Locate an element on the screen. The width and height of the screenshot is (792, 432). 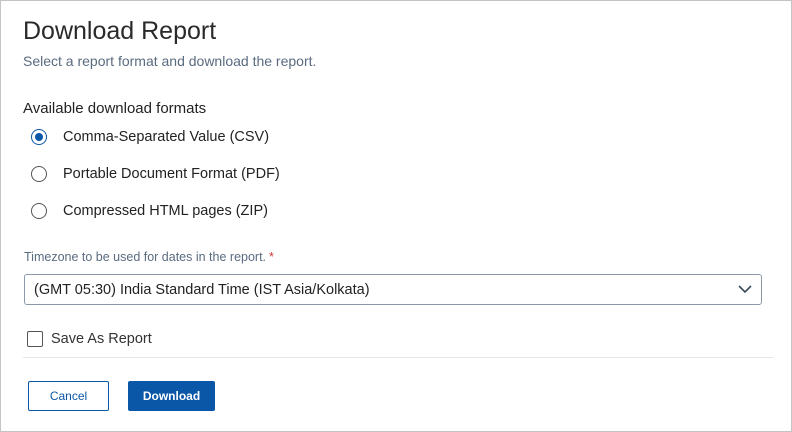
radio-button-checked is located at coordinates (39, 137).